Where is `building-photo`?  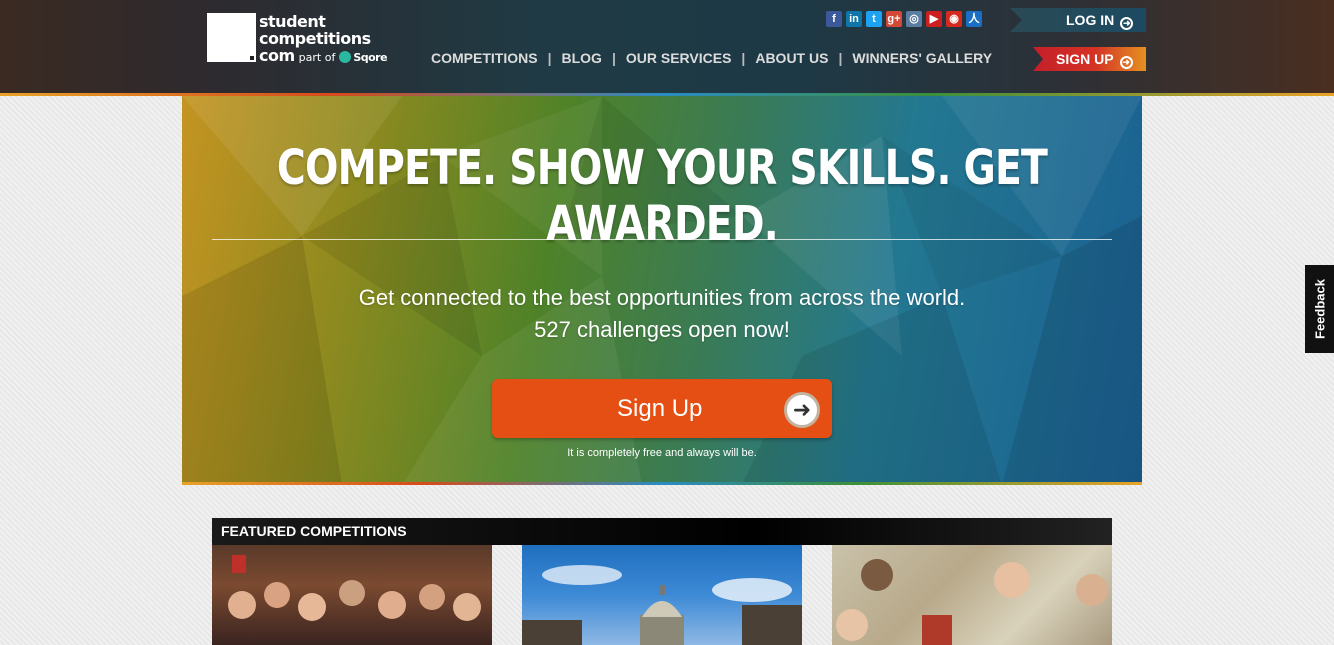
building-photo is located at coordinates (662, 605).